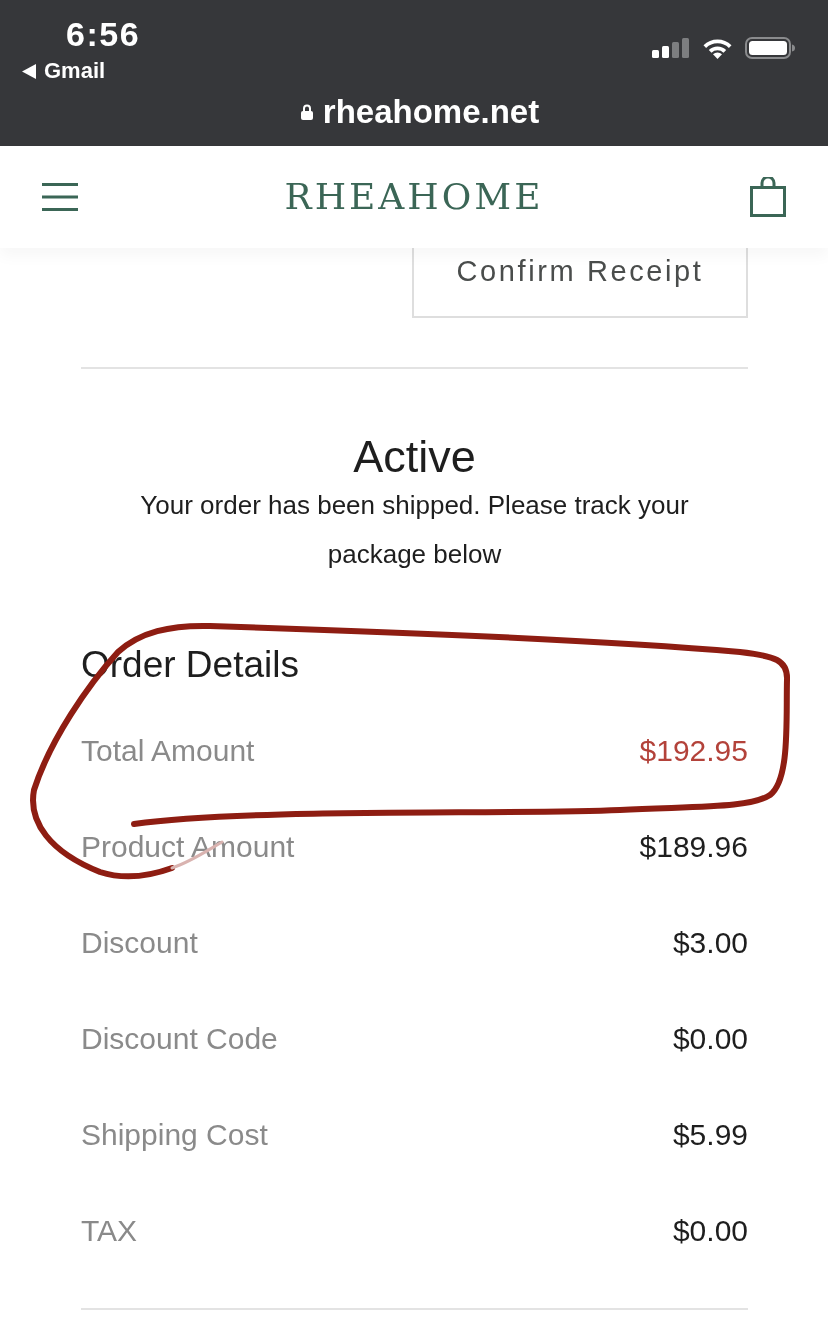  I want to click on detail-value: $3.00, so click(710, 943).